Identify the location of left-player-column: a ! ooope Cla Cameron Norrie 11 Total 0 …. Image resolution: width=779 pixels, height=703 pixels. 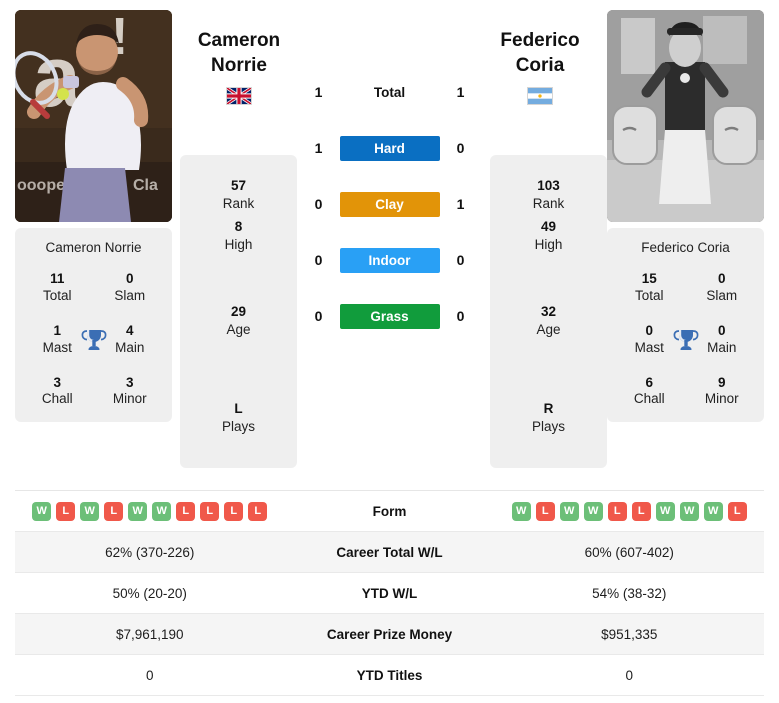
(93, 245).